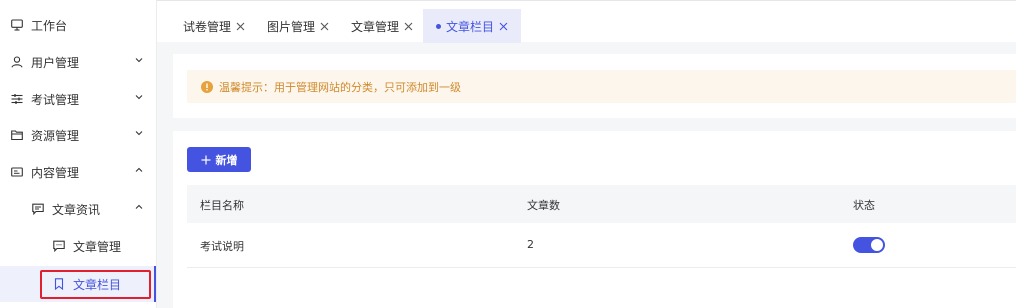  Describe the element at coordinates (543, 205) in the screenshot. I see `column-header-count: 文章数` at that location.